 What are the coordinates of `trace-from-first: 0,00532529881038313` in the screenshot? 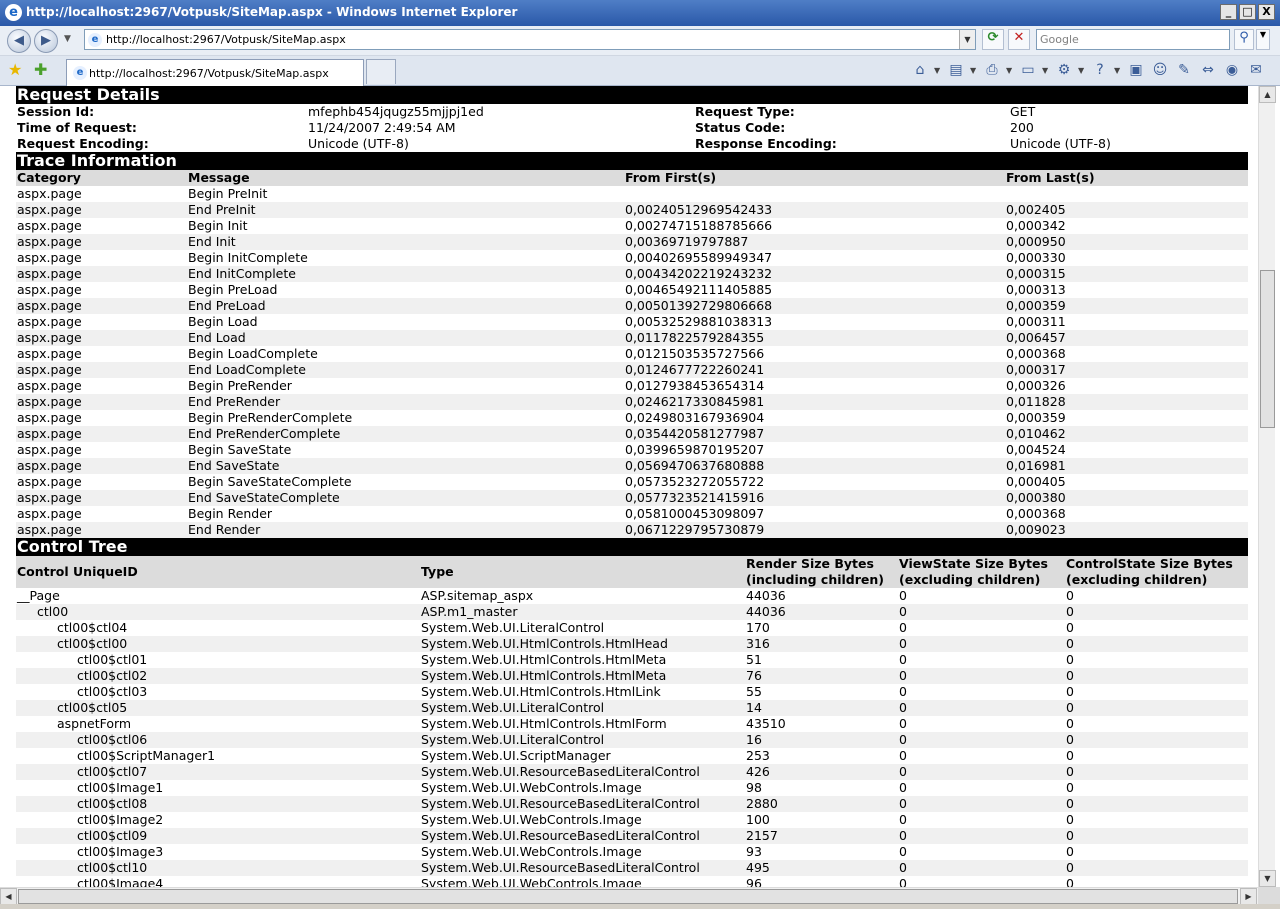 It's located at (699, 321).